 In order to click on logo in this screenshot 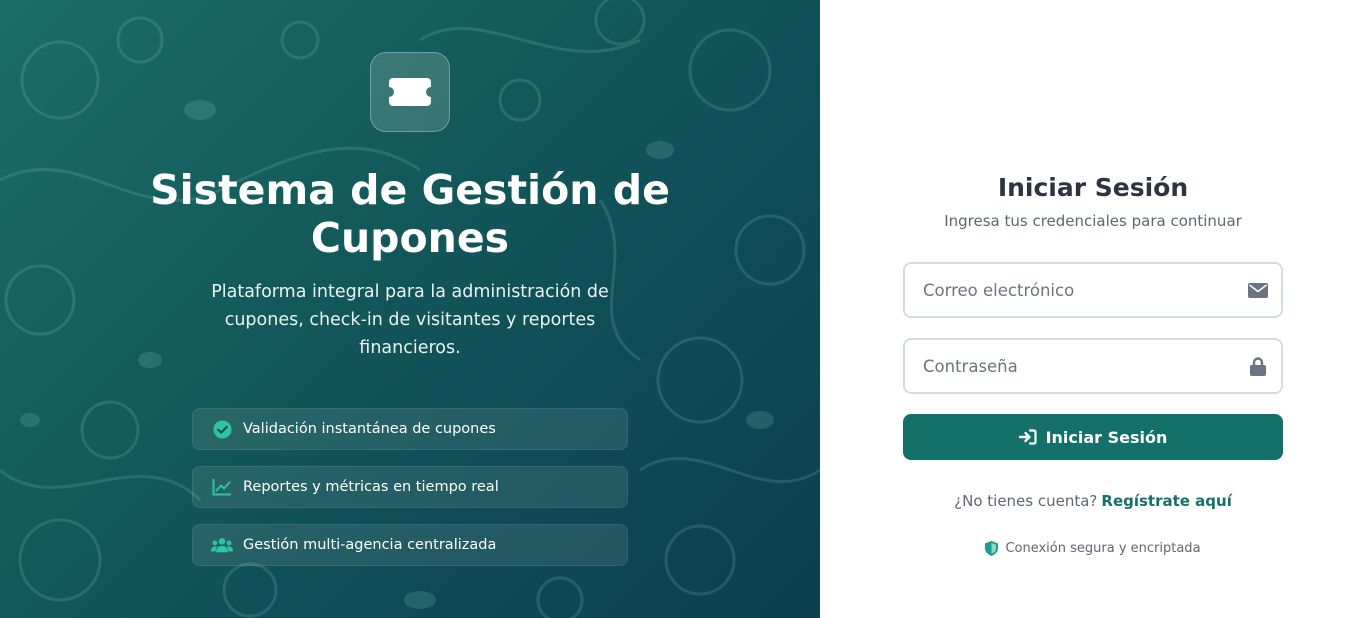, I will do `click(410, 92)`.